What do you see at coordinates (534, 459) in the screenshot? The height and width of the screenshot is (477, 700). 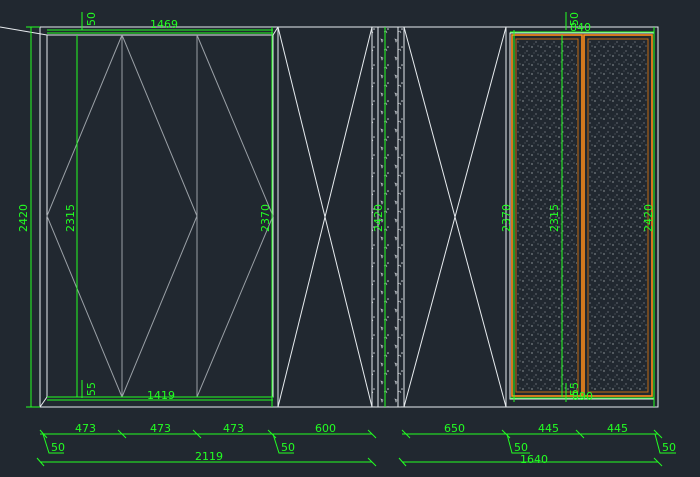 I see `dim-total-right: 1640` at bounding box center [534, 459].